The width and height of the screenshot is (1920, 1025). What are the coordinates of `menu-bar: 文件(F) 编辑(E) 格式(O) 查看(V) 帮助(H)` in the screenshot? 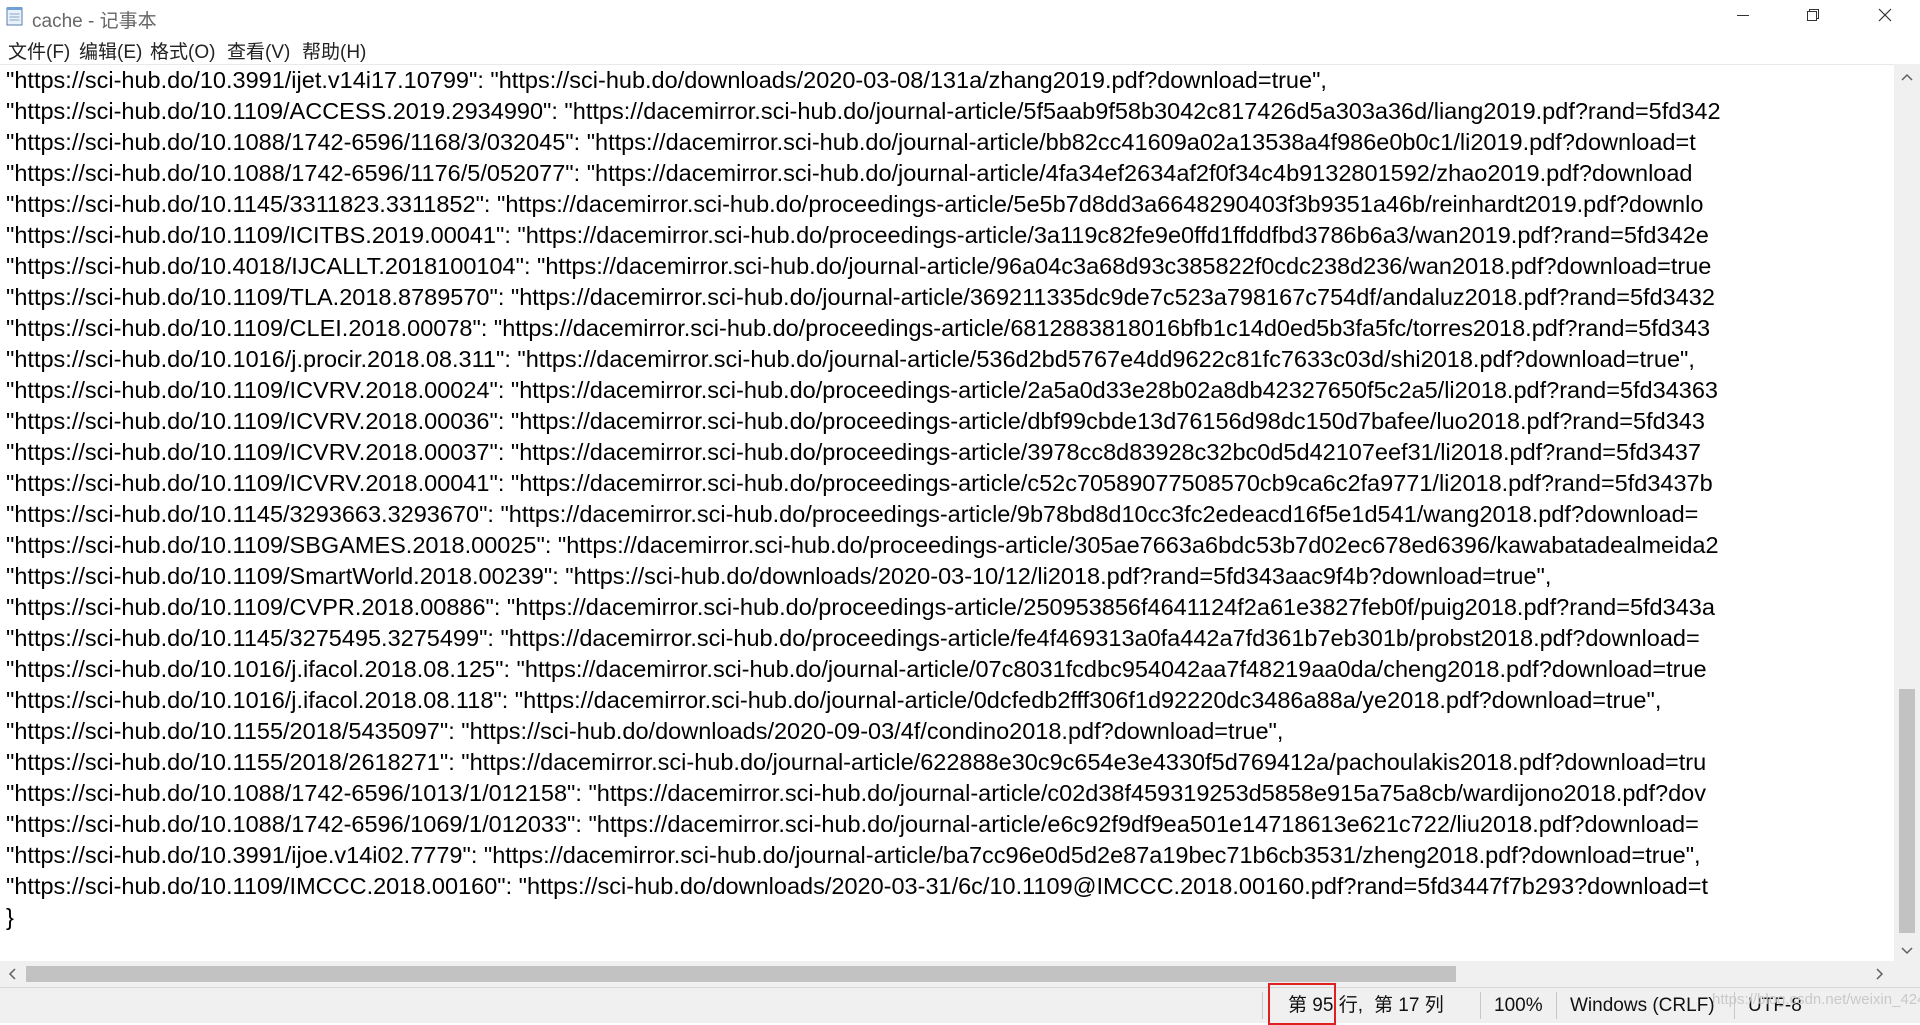 It's located at (960, 49).